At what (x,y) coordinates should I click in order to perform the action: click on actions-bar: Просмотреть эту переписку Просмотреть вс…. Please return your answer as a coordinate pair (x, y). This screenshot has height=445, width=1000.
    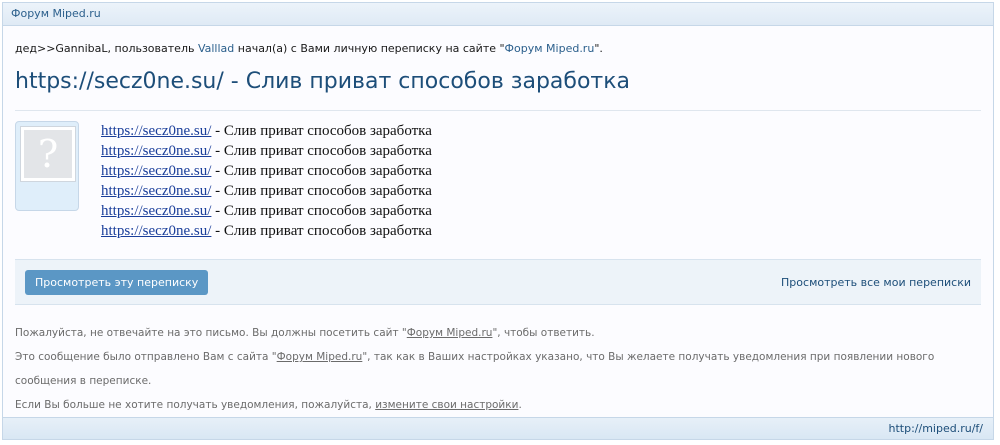
    Looking at the image, I should click on (498, 282).